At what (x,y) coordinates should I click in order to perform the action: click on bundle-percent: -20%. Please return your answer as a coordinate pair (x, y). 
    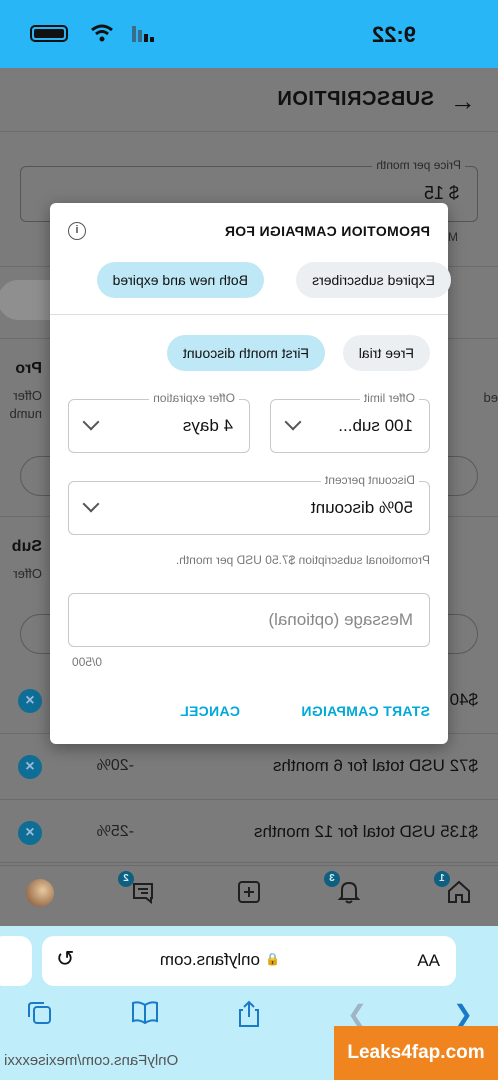
    Looking at the image, I should click on (115, 765).